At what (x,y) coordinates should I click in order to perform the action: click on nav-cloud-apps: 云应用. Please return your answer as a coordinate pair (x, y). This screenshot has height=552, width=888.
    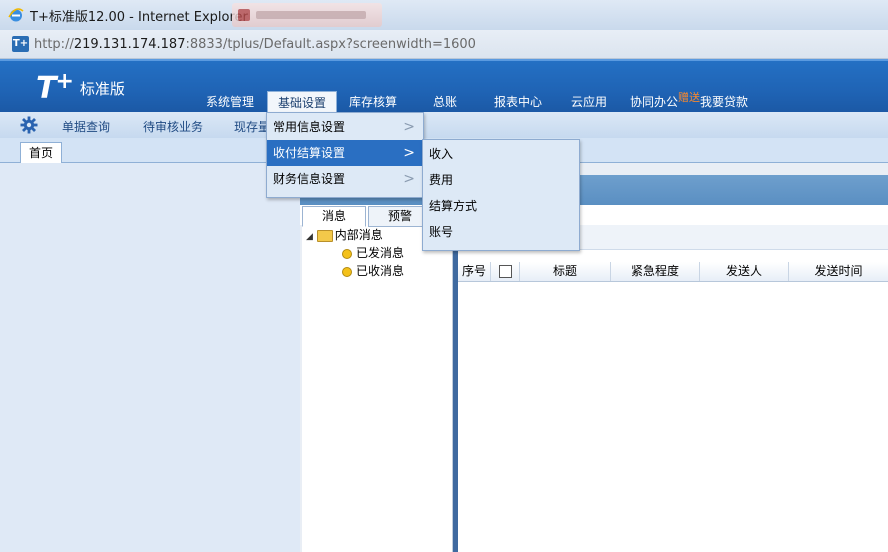
    Looking at the image, I should click on (589, 102).